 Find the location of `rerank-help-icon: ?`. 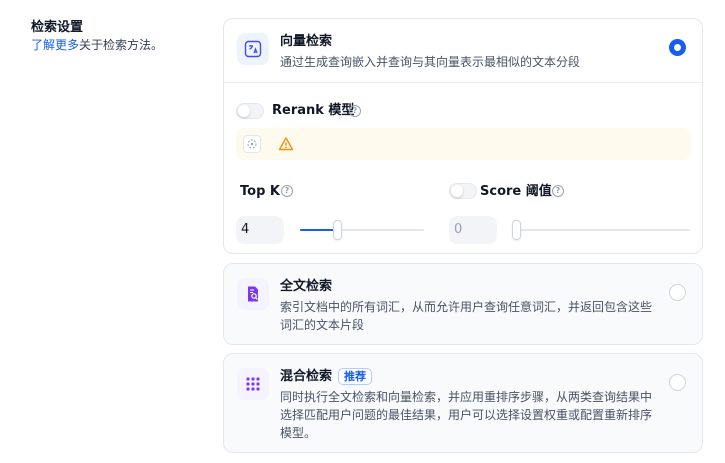

rerank-help-icon: ? is located at coordinates (355, 111).